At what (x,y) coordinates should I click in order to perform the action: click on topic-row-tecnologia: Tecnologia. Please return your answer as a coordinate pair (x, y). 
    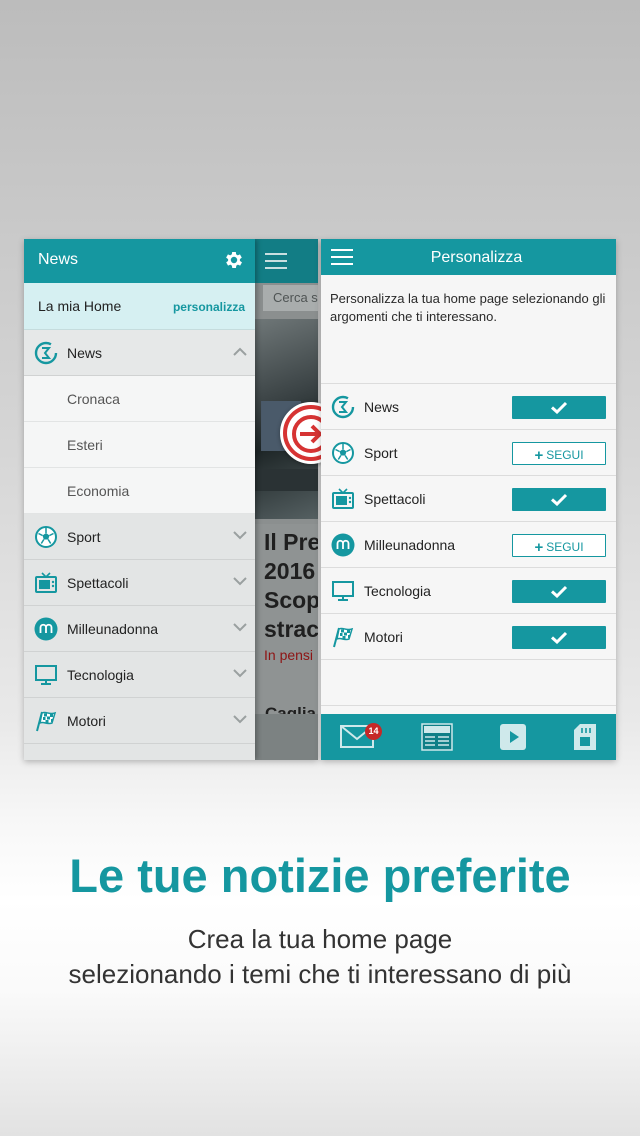
    Looking at the image, I should click on (468, 591).